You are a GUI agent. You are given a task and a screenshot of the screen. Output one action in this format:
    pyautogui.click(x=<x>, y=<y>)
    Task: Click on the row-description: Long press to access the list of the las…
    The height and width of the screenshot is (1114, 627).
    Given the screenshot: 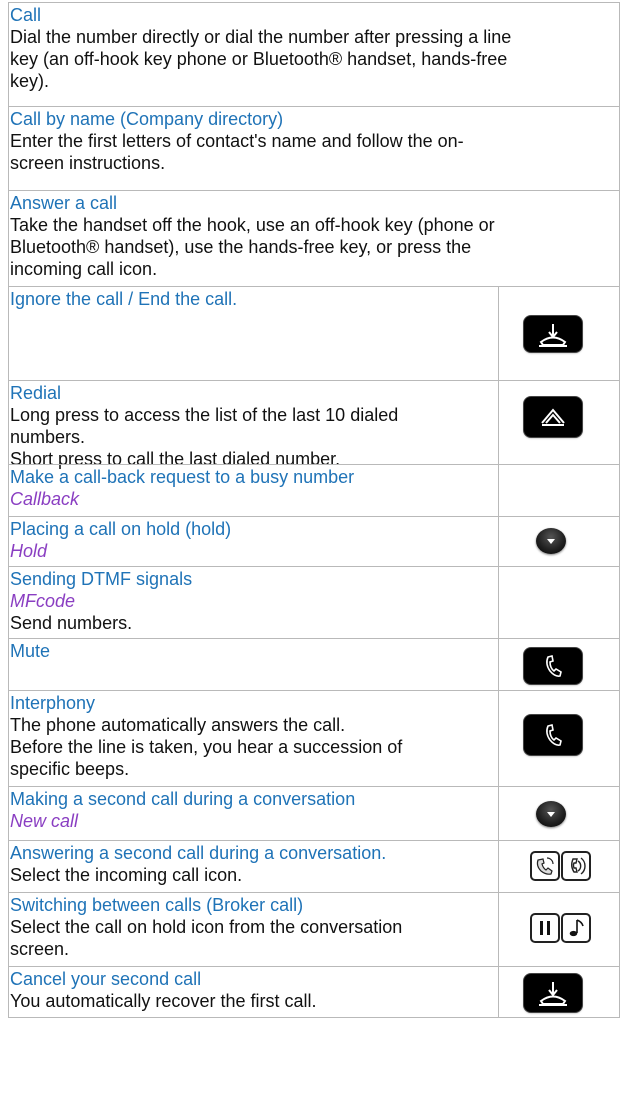 What is the action you would take?
    pyautogui.click(x=204, y=415)
    